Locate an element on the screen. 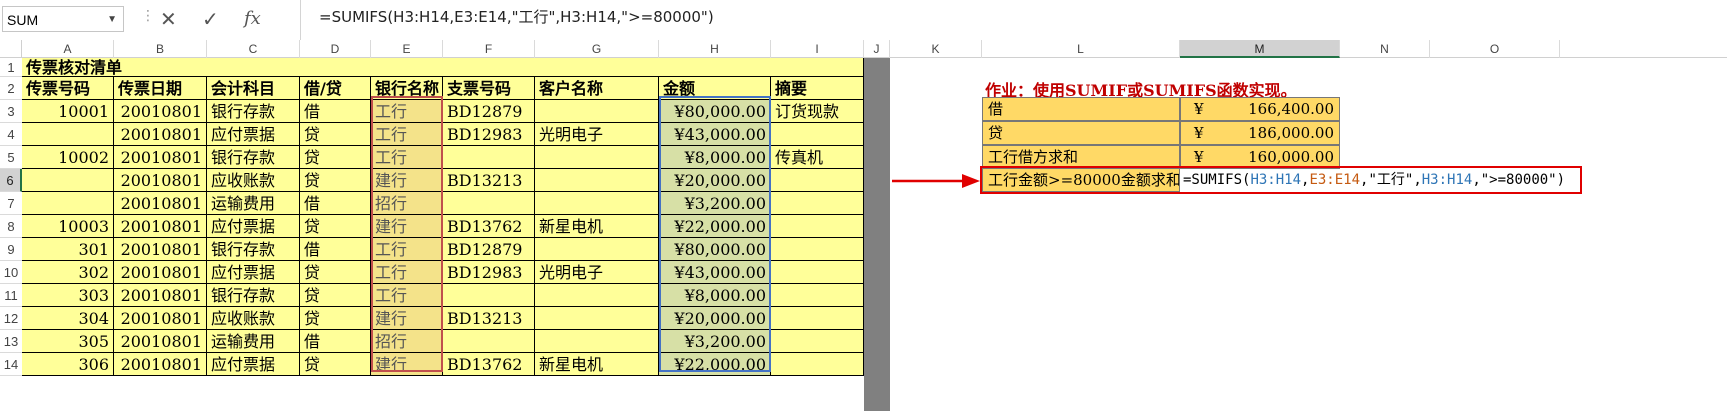 Image resolution: width=1727 pixels, height=411 pixels. header-cell: 支票号码 is located at coordinates (489, 88).